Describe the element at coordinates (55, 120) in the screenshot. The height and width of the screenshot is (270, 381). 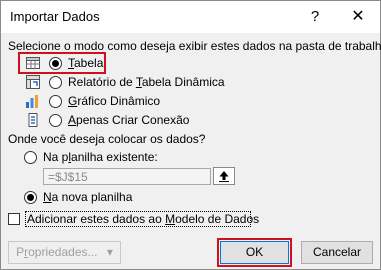
I see `radio-connection-only` at that location.